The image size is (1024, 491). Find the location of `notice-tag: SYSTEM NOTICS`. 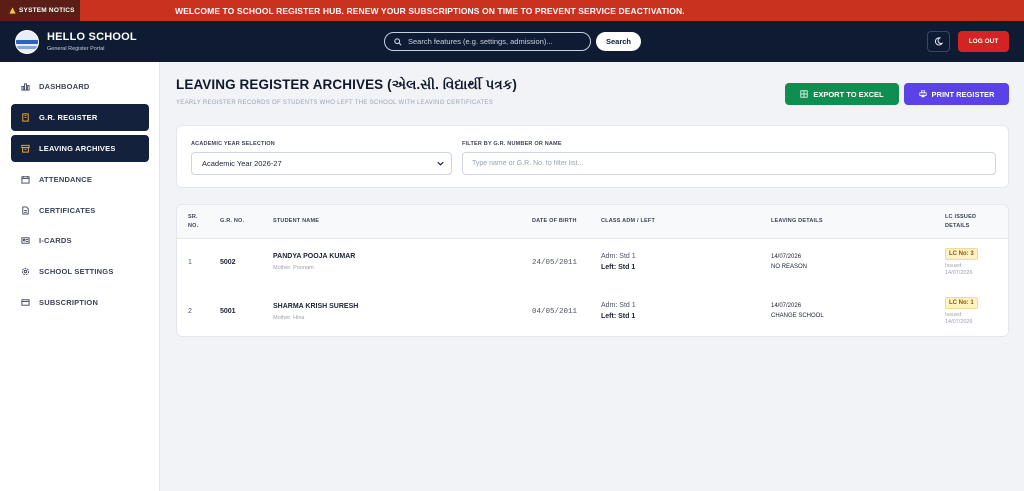

notice-tag: SYSTEM NOTICS is located at coordinates (40, 10).